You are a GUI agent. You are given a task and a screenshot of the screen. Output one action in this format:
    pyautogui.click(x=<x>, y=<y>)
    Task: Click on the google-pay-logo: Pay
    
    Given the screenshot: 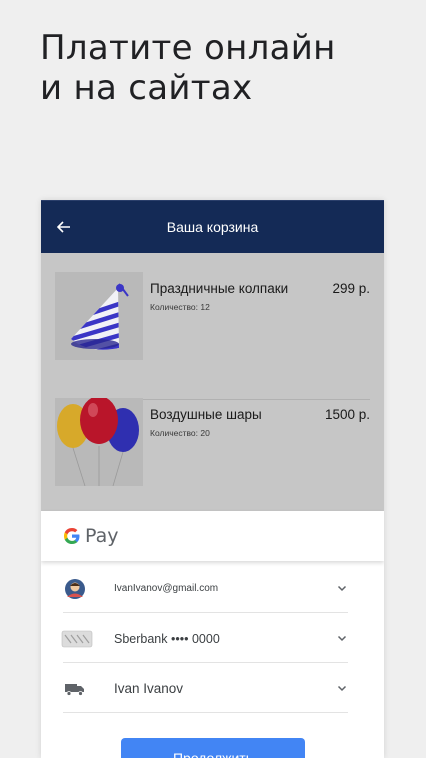 What is the action you would take?
    pyautogui.click(x=91, y=536)
    